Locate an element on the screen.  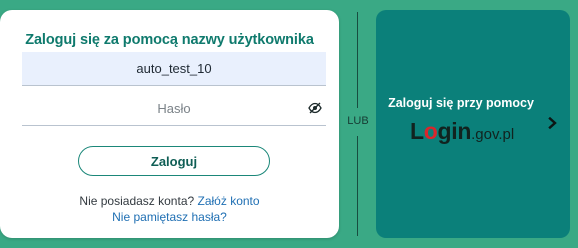
forgot-password-link: Nie pamiętasz hasła? is located at coordinates (169, 217).